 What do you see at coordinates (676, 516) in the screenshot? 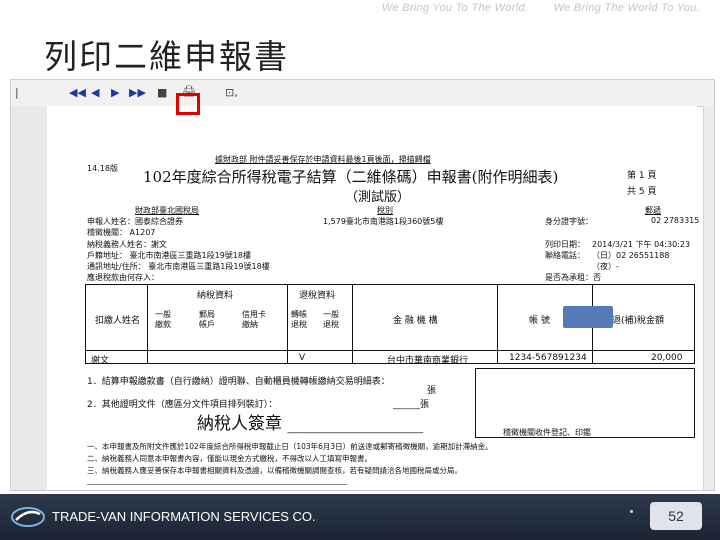
I see `slide-page-number: 52` at bounding box center [676, 516].